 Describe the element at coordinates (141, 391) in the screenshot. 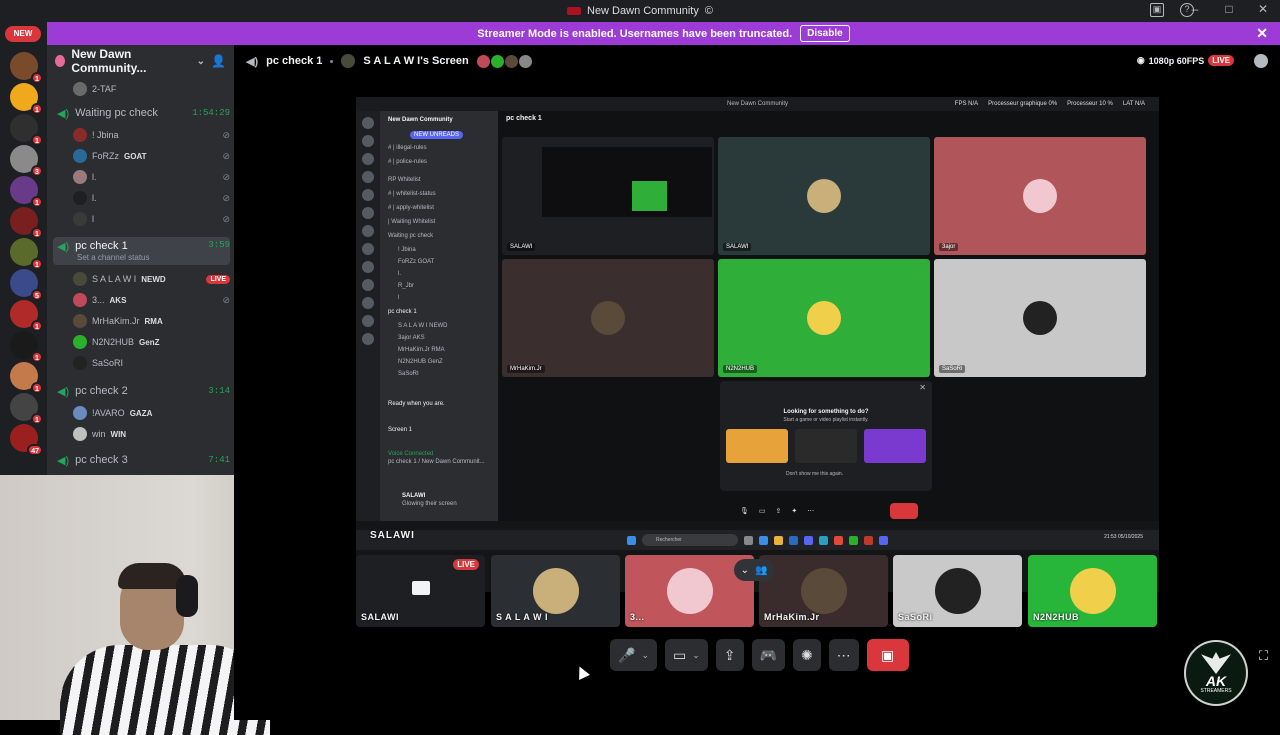

I see `voice-channel-pc-check-2: ◀) pc check 2 3:14` at that location.